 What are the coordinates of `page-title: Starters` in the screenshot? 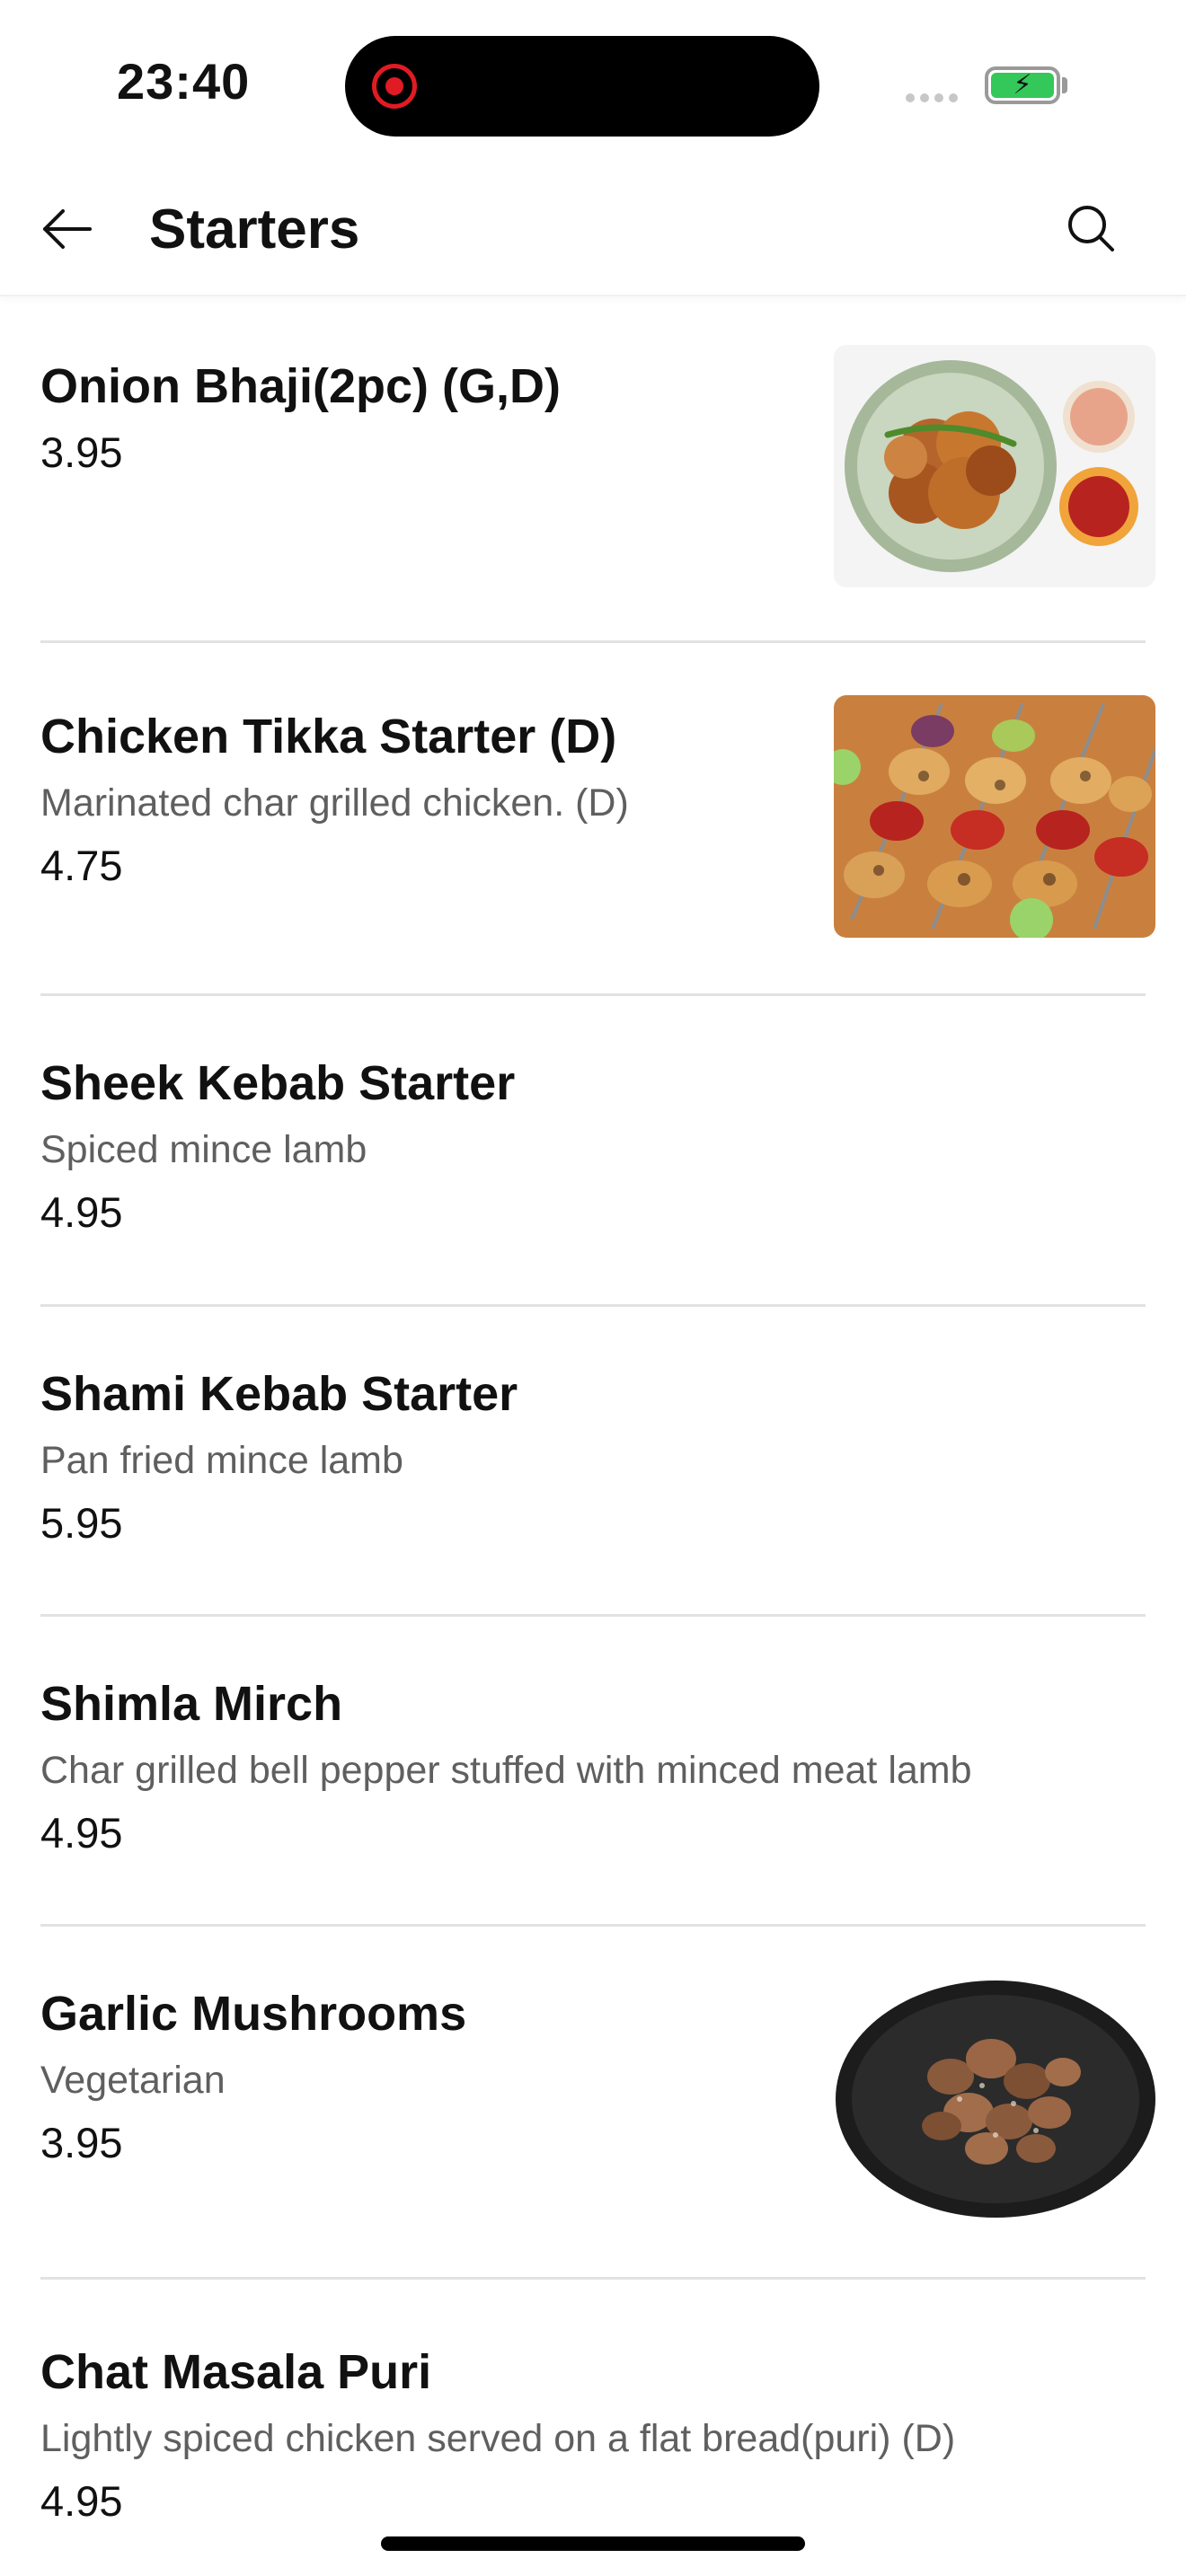 It's located at (254, 229).